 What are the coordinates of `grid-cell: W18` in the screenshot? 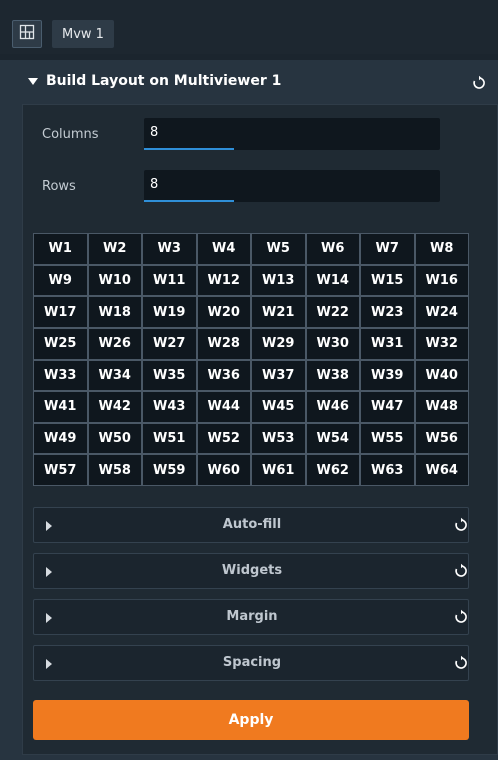 It's located at (114, 312).